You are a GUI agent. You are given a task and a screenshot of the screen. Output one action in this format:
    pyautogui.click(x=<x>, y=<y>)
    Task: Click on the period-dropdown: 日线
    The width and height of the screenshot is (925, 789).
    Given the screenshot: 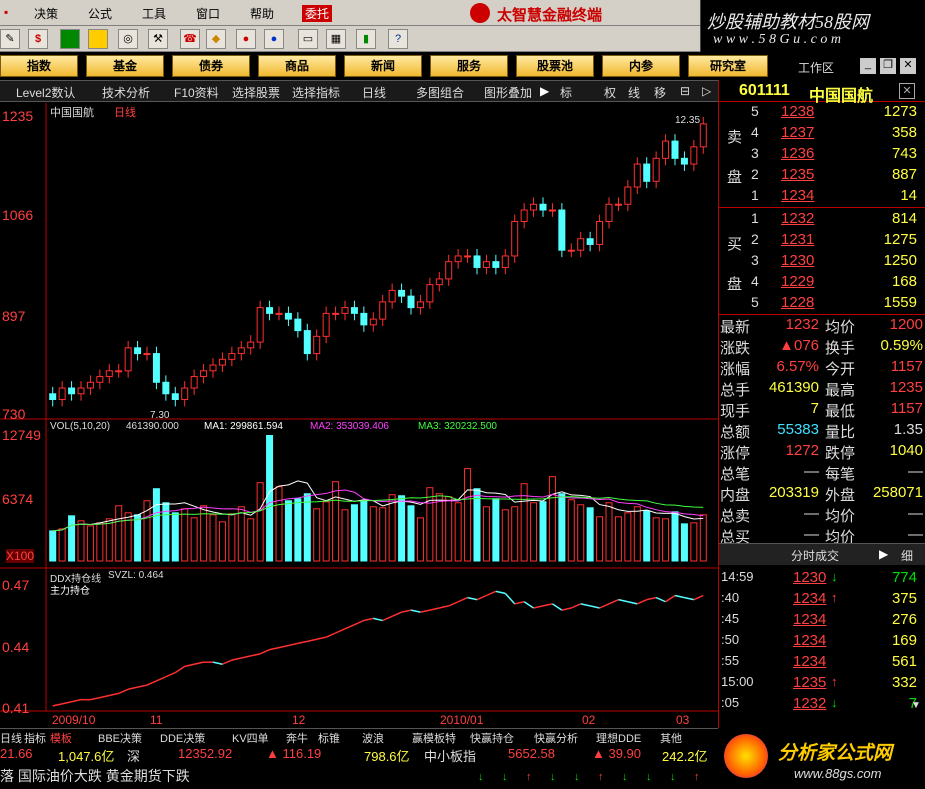 What is the action you would take?
    pyautogui.click(x=374, y=92)
    